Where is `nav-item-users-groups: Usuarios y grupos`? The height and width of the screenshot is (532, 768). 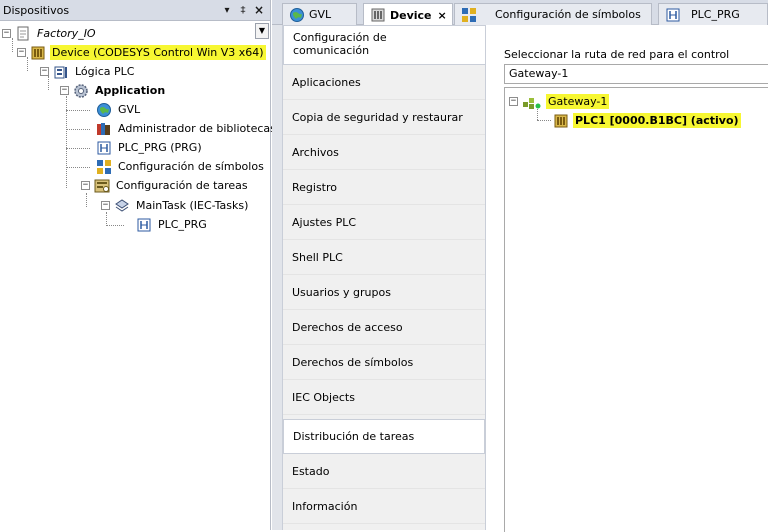 nav-item-users-groups: Usuarios y grupos is located at coordinates (384, 292).